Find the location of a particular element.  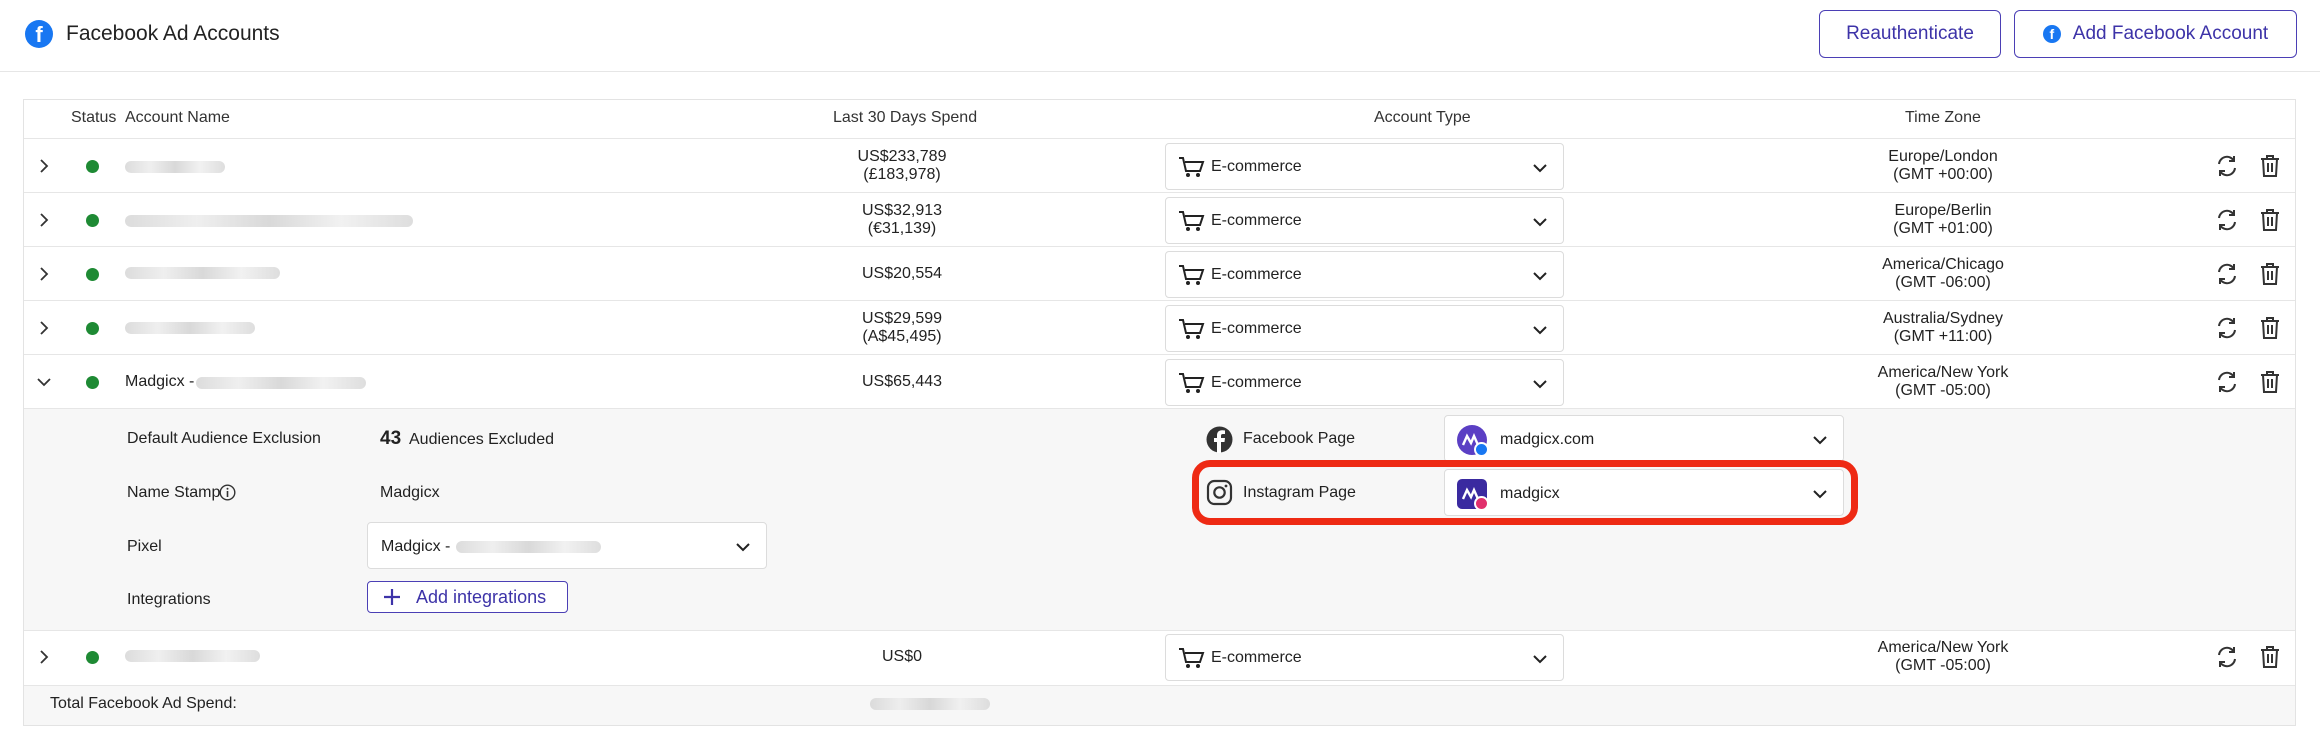

column-header-status: Status is located at coordinates (94, 117).